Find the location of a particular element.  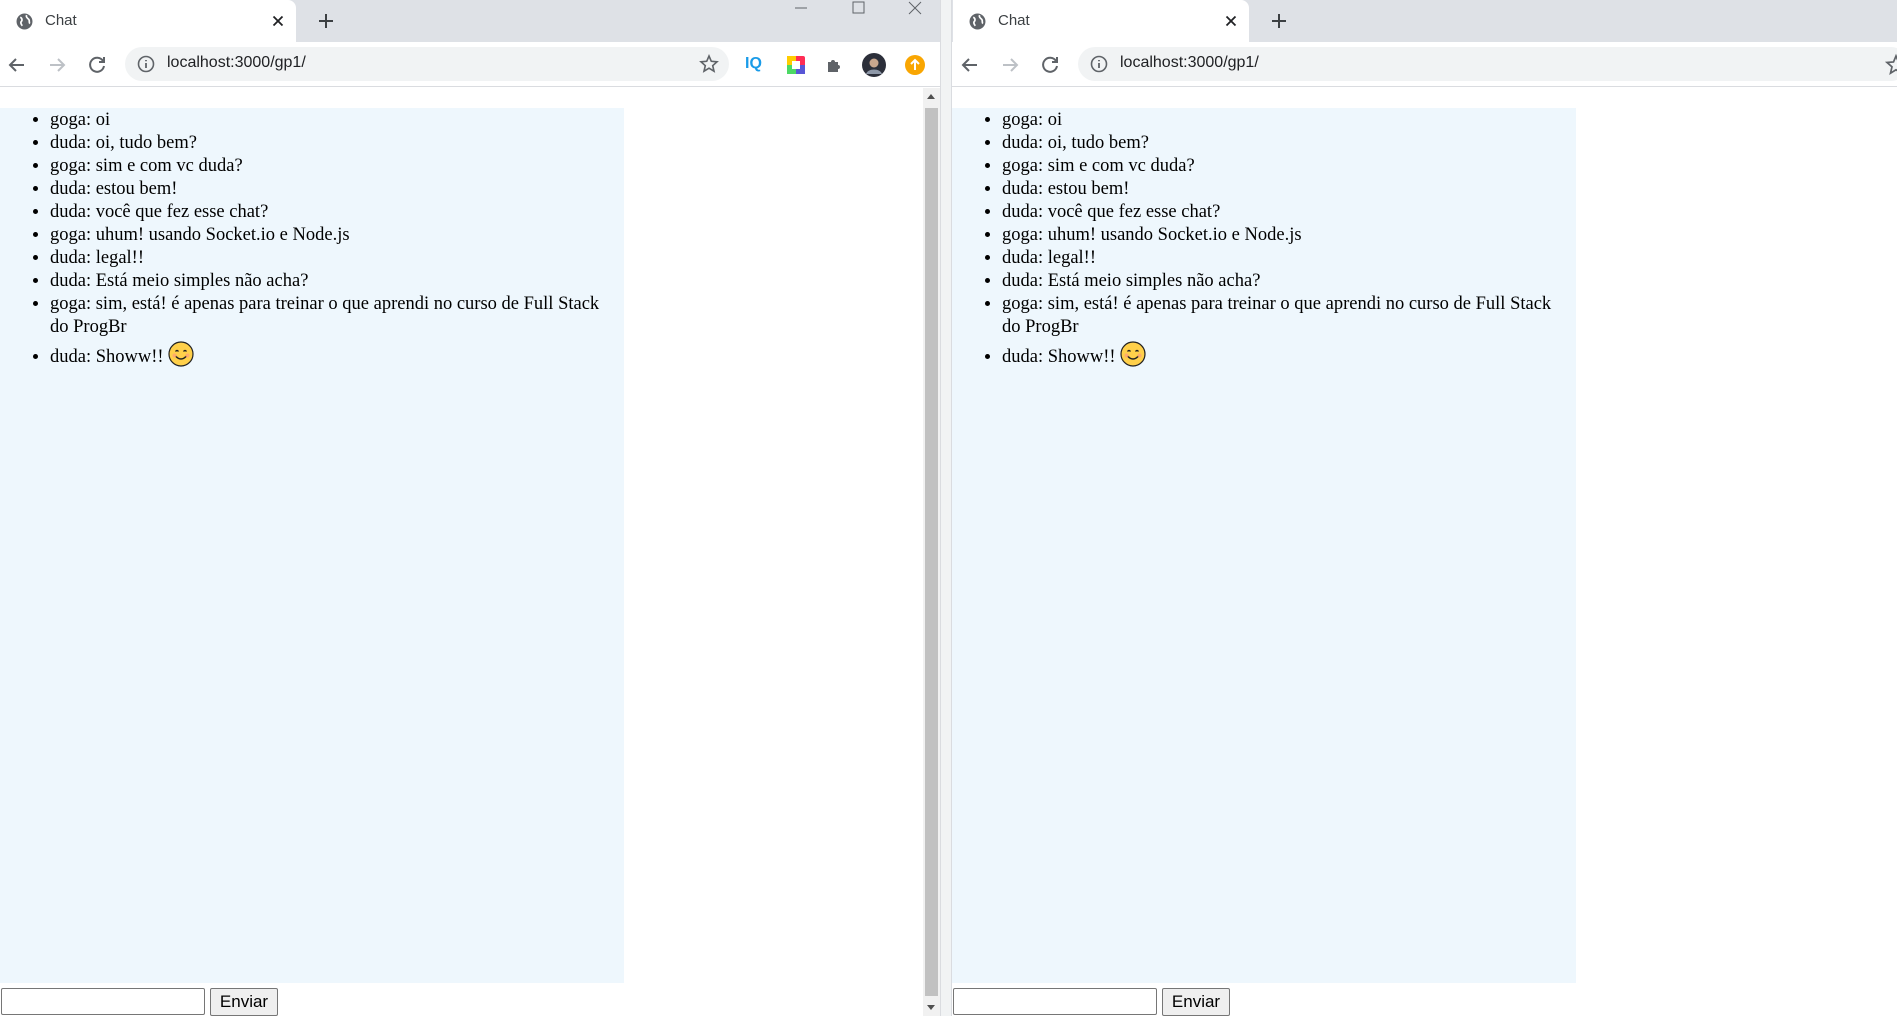

profile-avatar is located at coordinates (874, 65).